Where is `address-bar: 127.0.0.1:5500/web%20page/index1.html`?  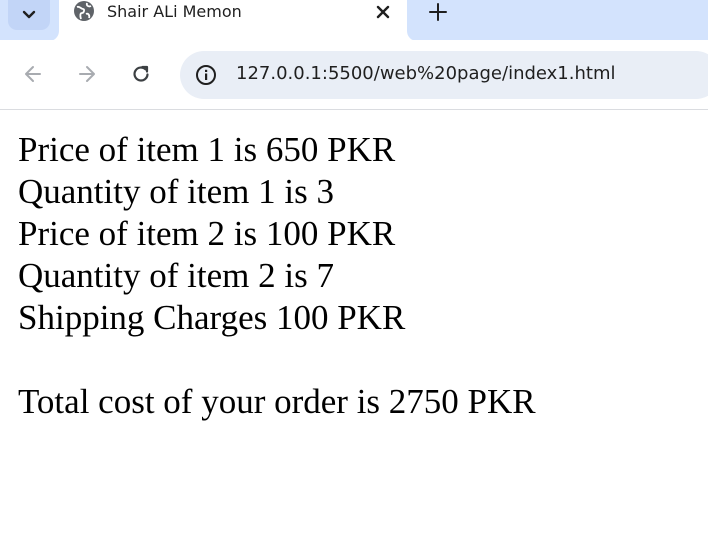
address-bar: 127.0.0.1:5500/web%20page/index1.html is located at coordinates (444, 75).